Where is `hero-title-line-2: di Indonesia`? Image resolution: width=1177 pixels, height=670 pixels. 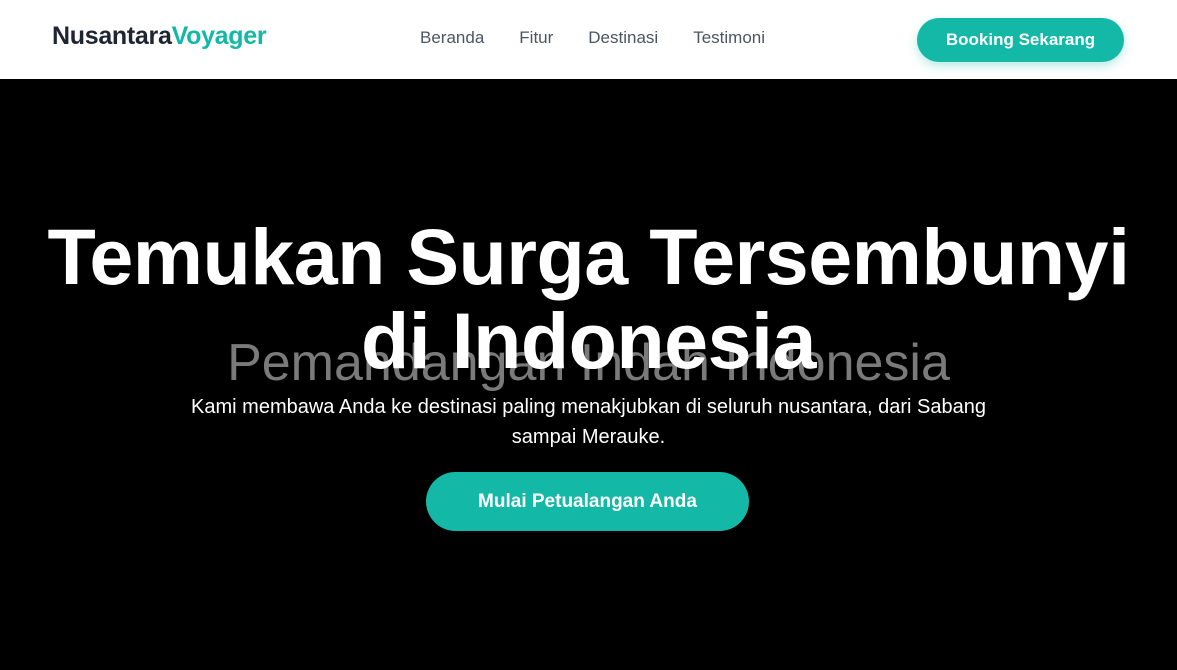
hero-title-line-2: di Indonesia is located at coordinates (588, 340).